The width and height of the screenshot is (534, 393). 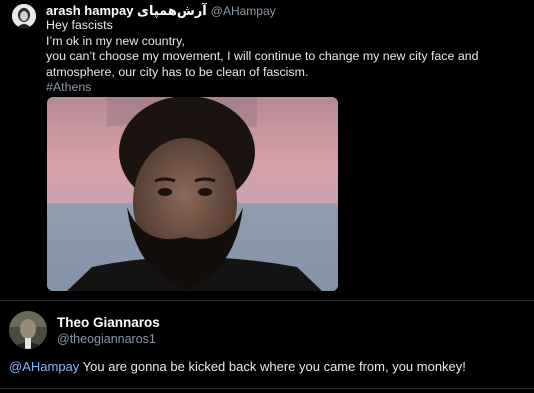 What do you see at coordinates (108, 322) in the screenshot?
I see `author-name: Theo Giannaros` at bounding box center [108, 322].